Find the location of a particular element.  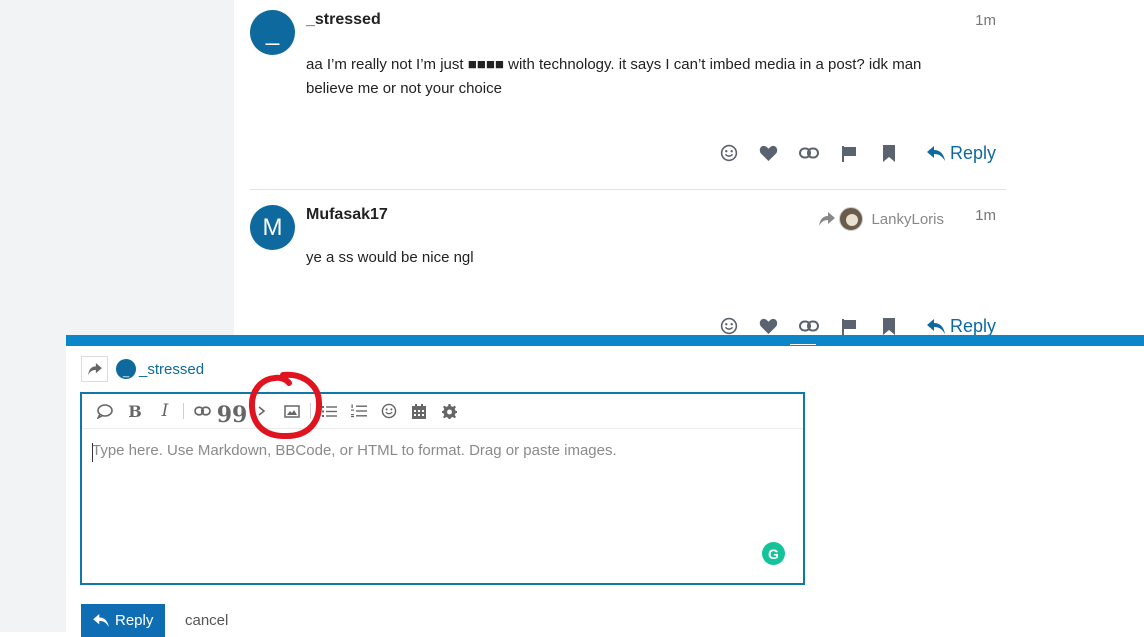

avatar: M is located at coordinates (272, 227).